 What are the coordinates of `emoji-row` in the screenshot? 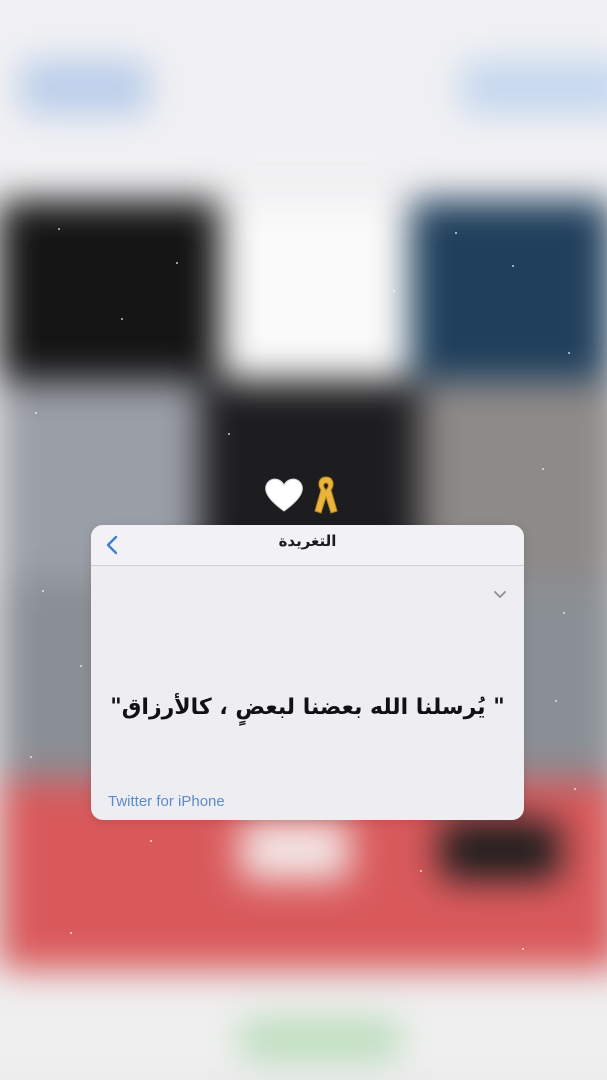 It's located at (302, 497).